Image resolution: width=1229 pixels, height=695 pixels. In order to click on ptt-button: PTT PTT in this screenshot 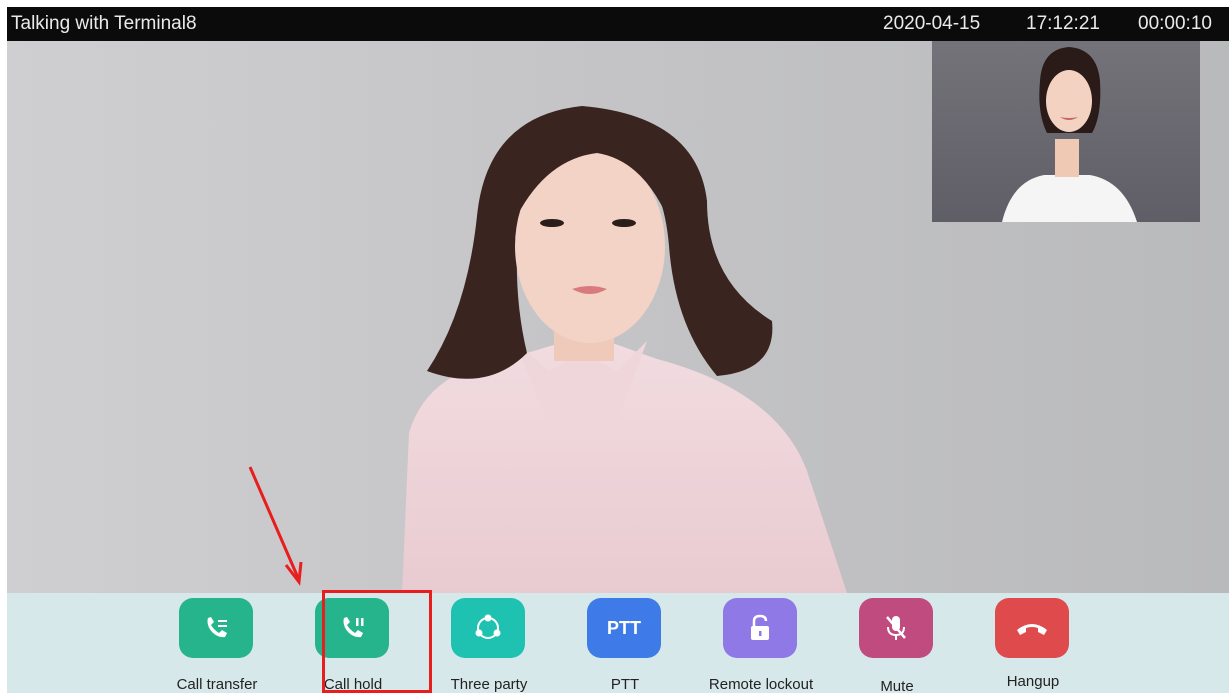, I will do `click(625, 645)`.